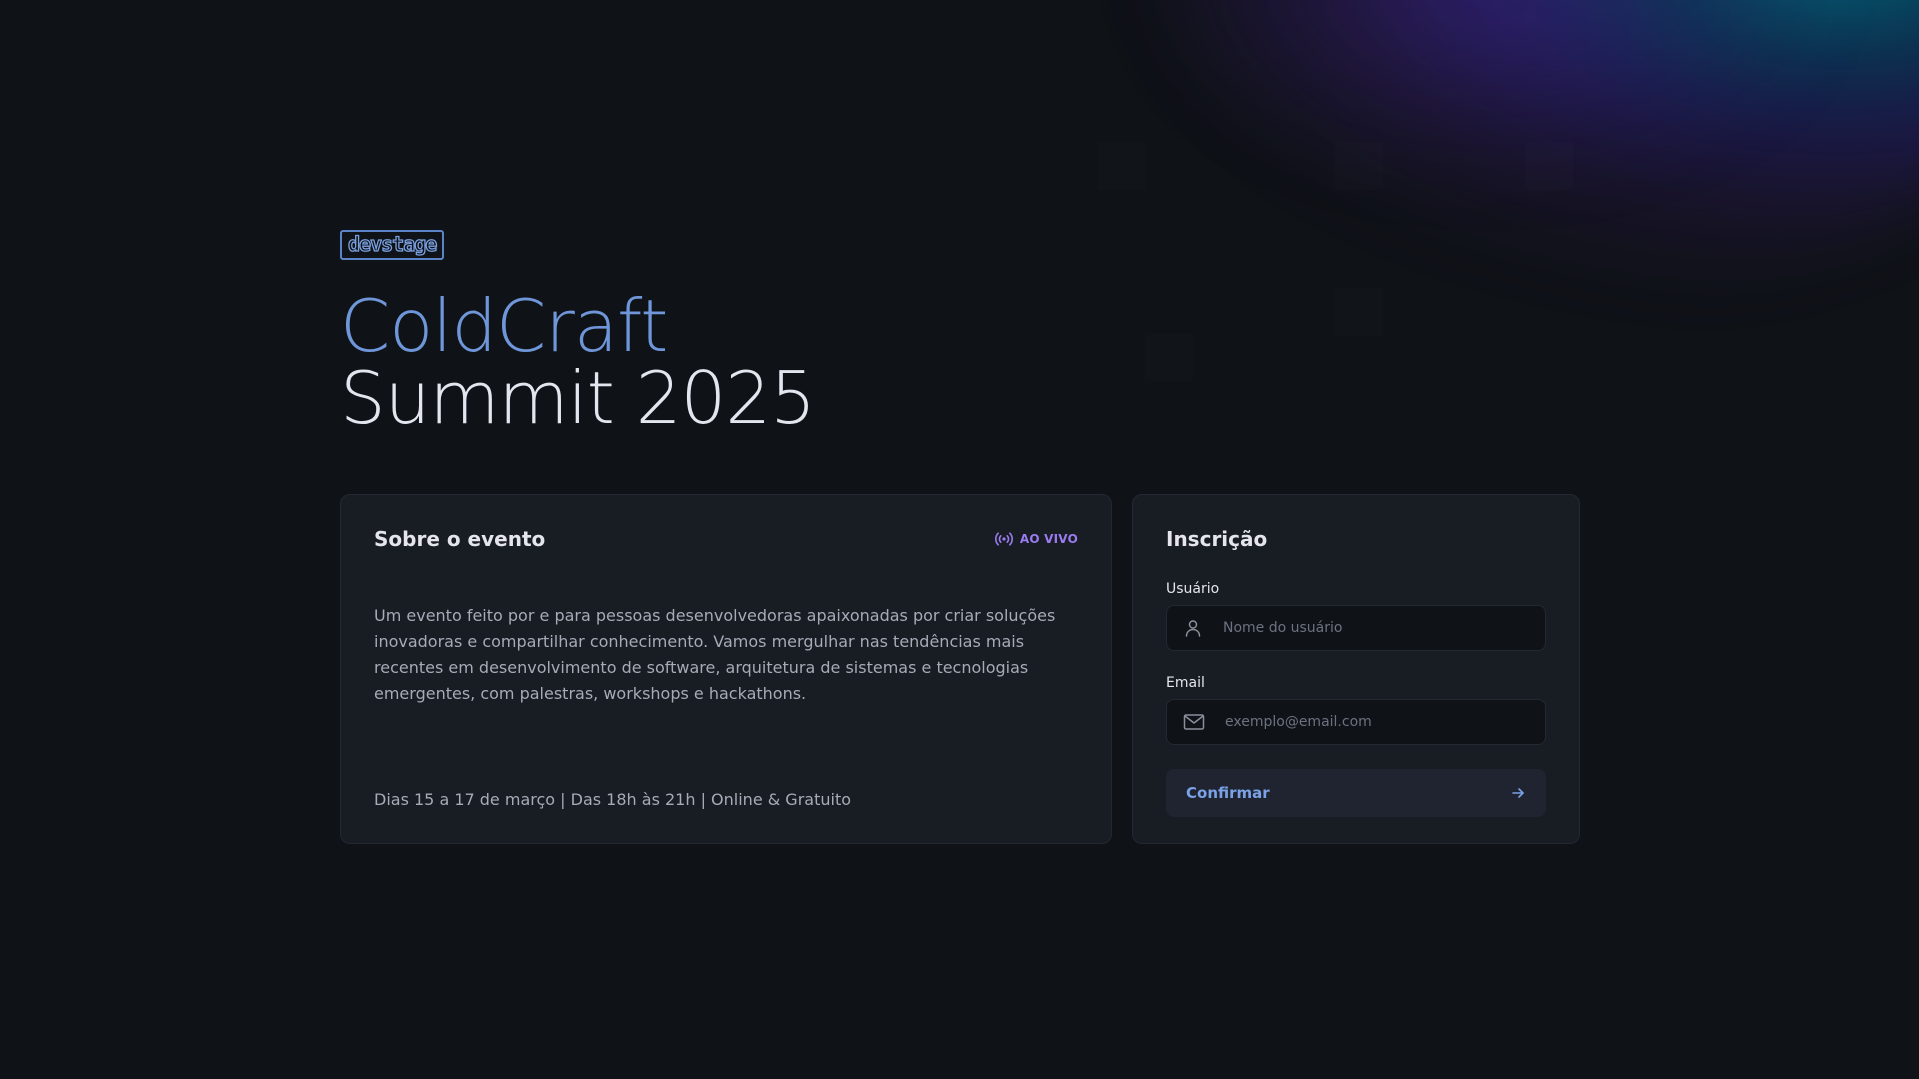 This screenshot has width=1919, height=1079. What do you see at coordinates (460, 539) in the screenshot?
I see `about-title: Sobre o evento` at bounding box center [460, 539].